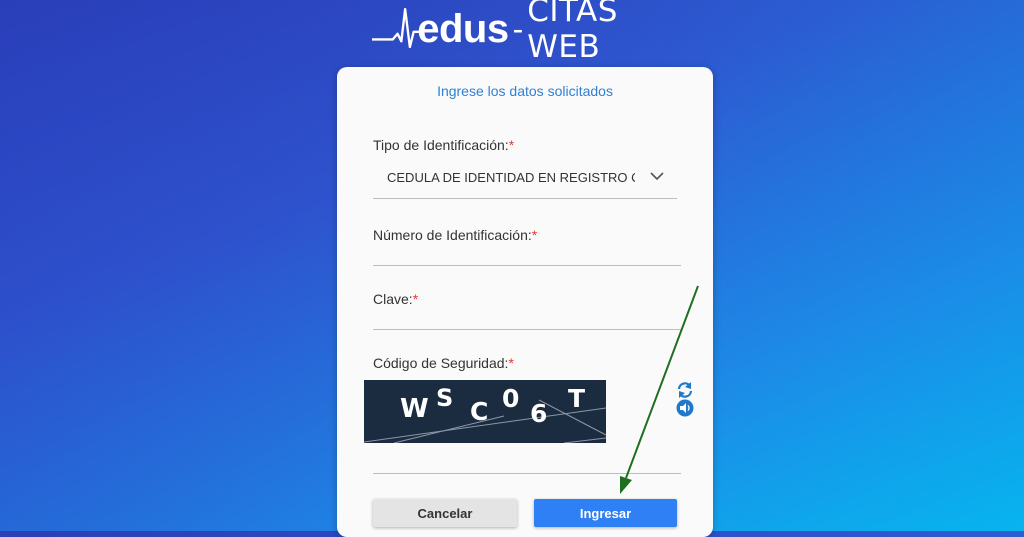  I want to click on form-title: Ingrese los datos solicitados, so click(525, 91).